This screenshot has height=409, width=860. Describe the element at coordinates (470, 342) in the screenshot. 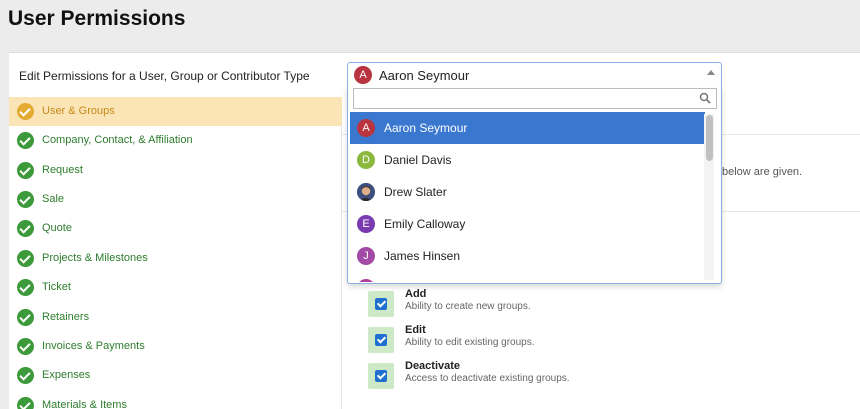

I see `permission-description: Ability to edit existing groups.` at that location.